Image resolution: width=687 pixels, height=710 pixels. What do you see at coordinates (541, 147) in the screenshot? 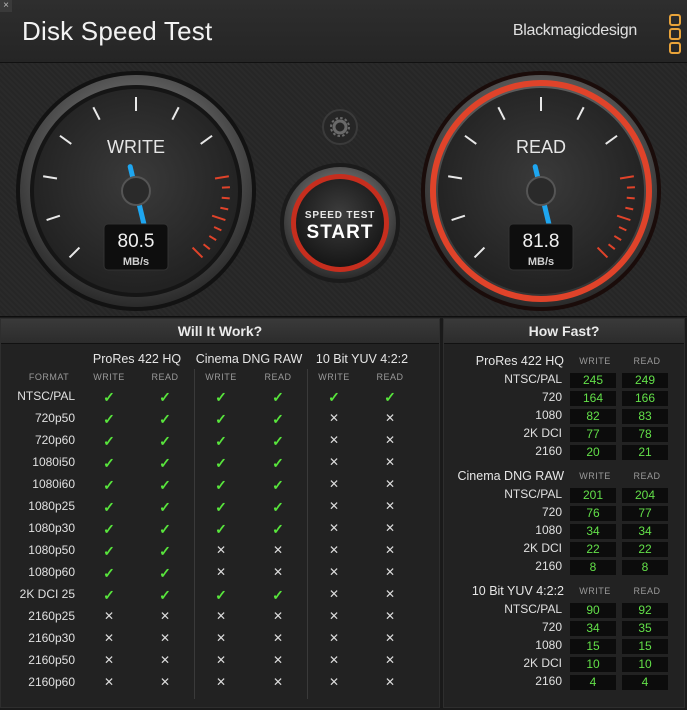
I see `read-gauge-label: READ` at bounding box center [541, 147].